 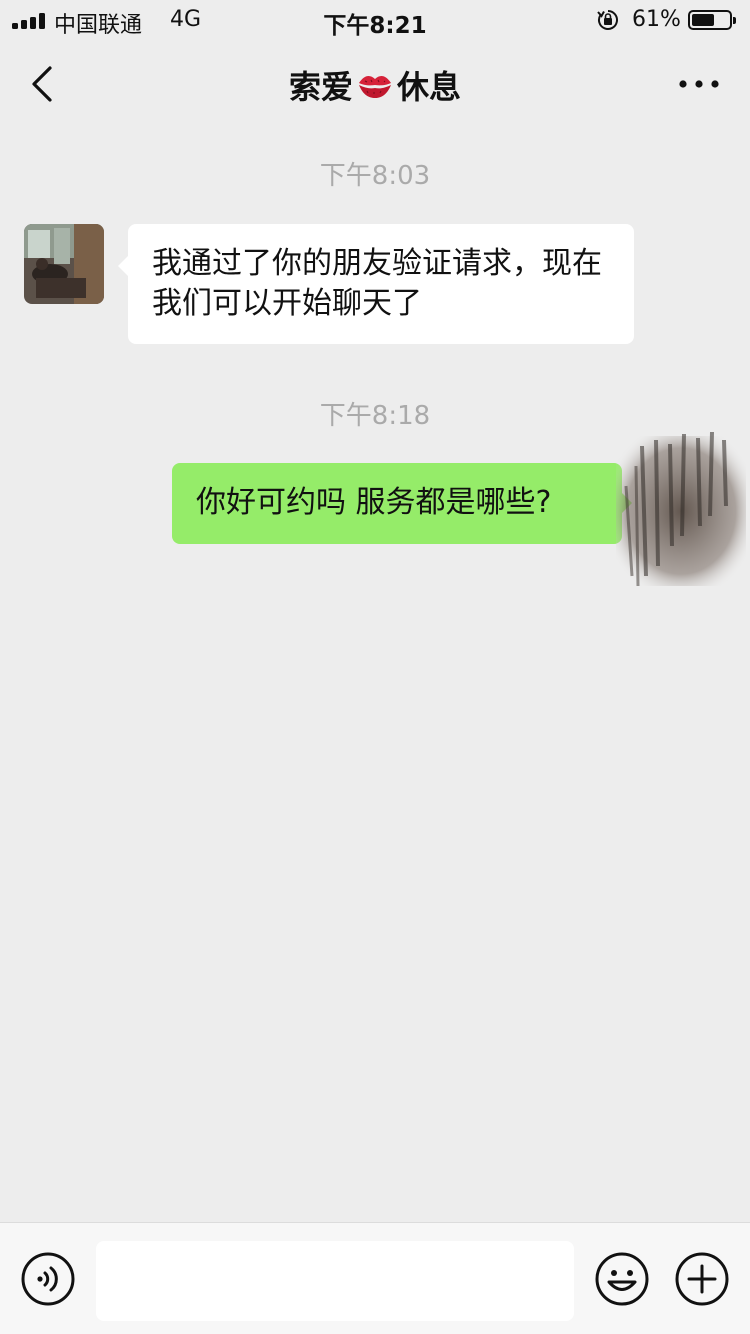 I want to click on input-bar, so click(x=375, y=1278).